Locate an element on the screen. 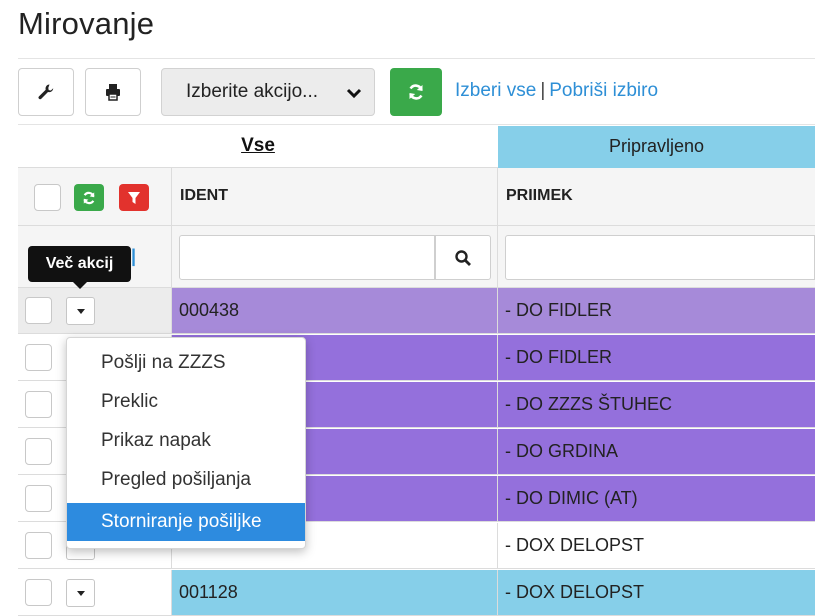 The image size is (815, 616). header-priimek: PRIIMEK is located at coordinates (656, 197).